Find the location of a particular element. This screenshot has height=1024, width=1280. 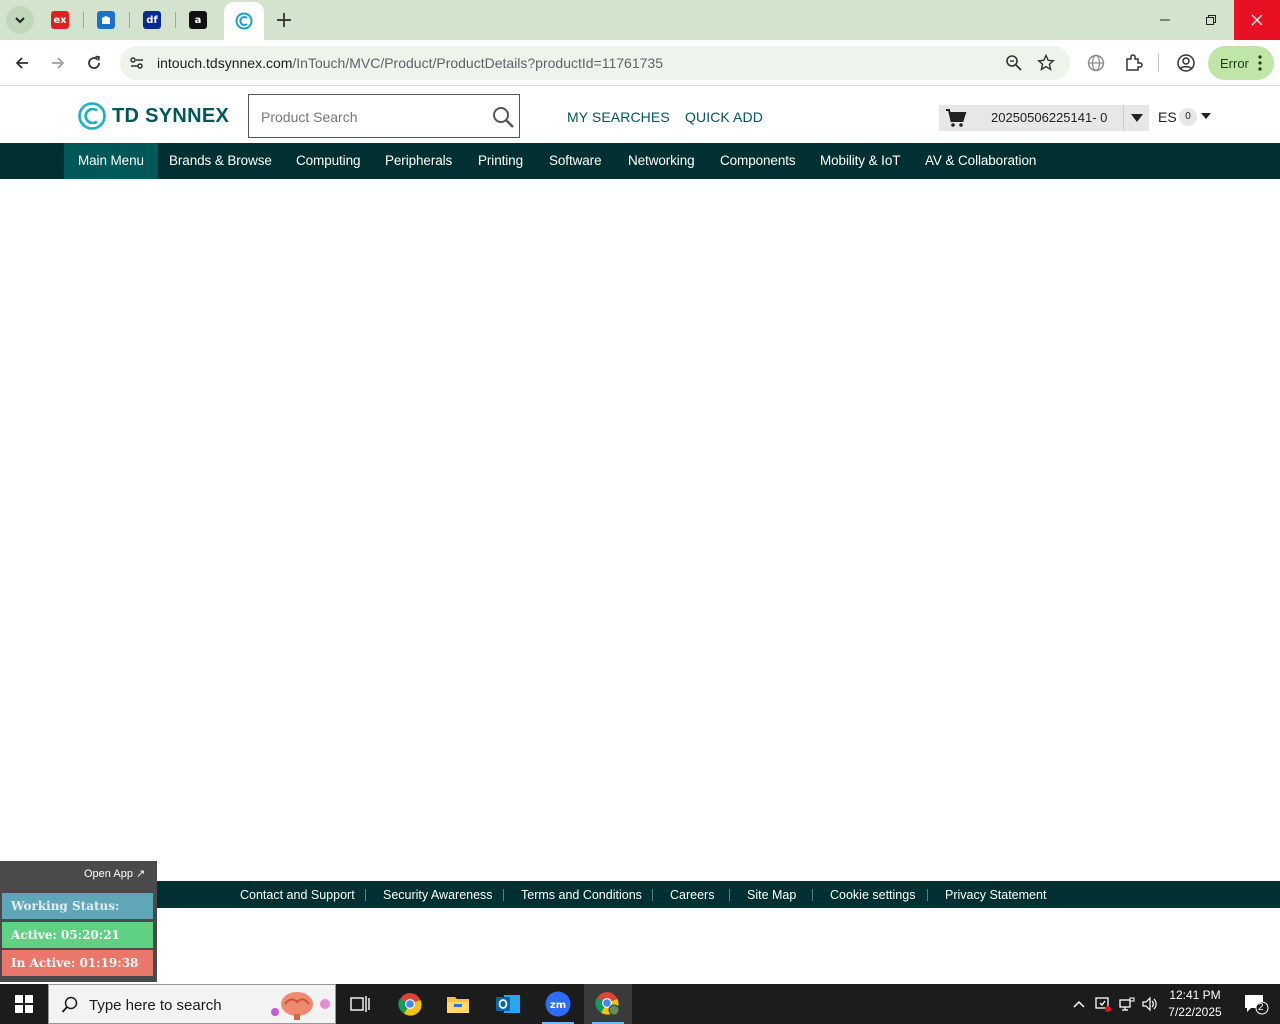

product-search-input is located at coordinates (371, 117).